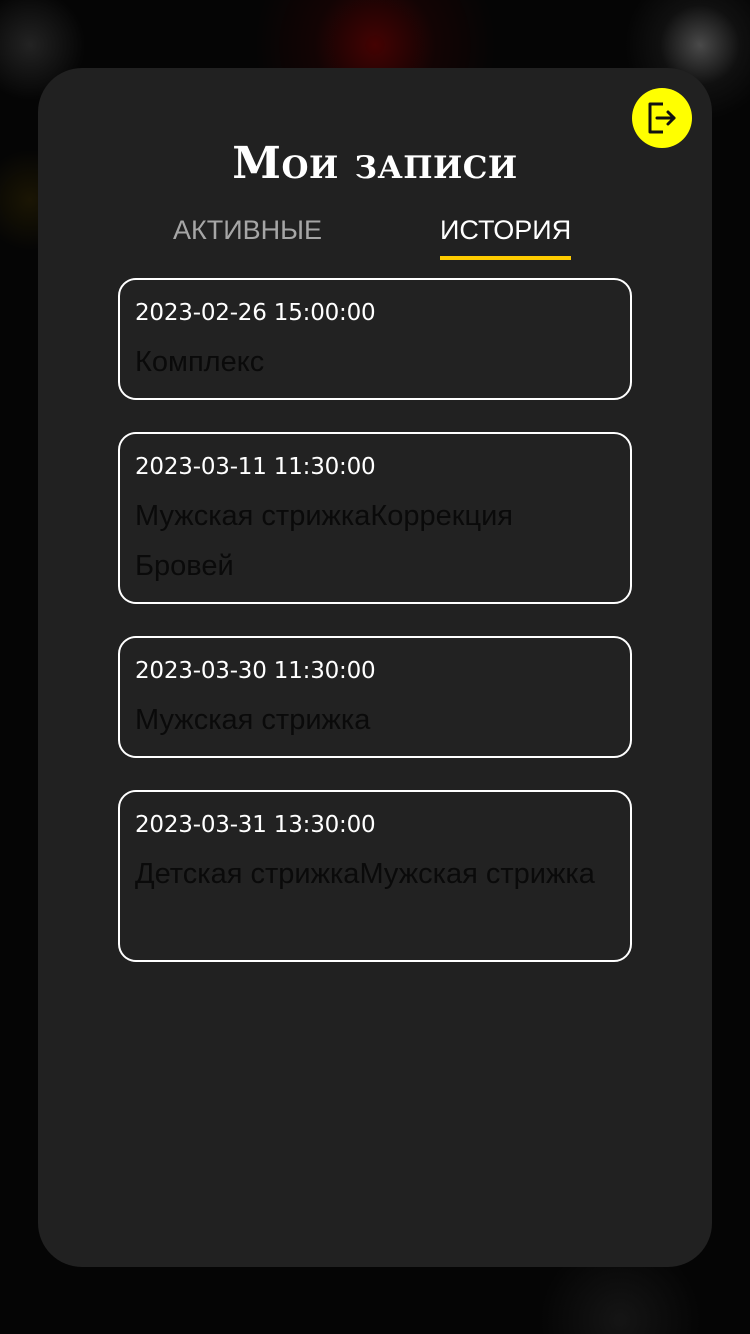 This screenshot has width=750, height=1334. What do you see at coordinates (253, 720) in the screenshot?
I see `appointment-service: Мужская стрижка` at bounding box center [253, 720].